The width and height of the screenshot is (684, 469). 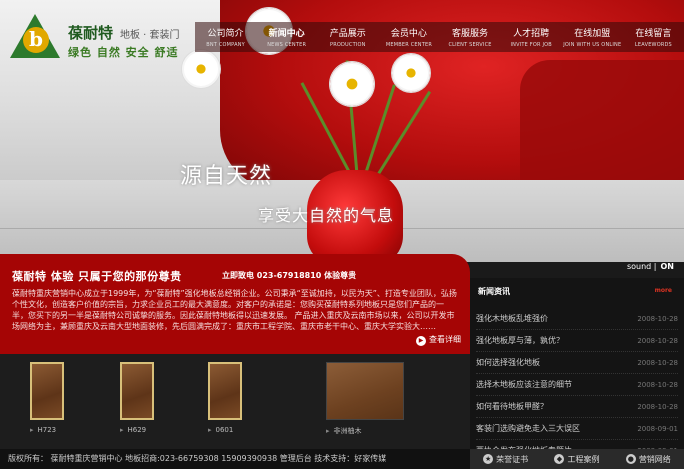 What do you see at coordinates (663, 290) in the screenshot?
I see `news-more-link: more` at bounding box center [663, 290].